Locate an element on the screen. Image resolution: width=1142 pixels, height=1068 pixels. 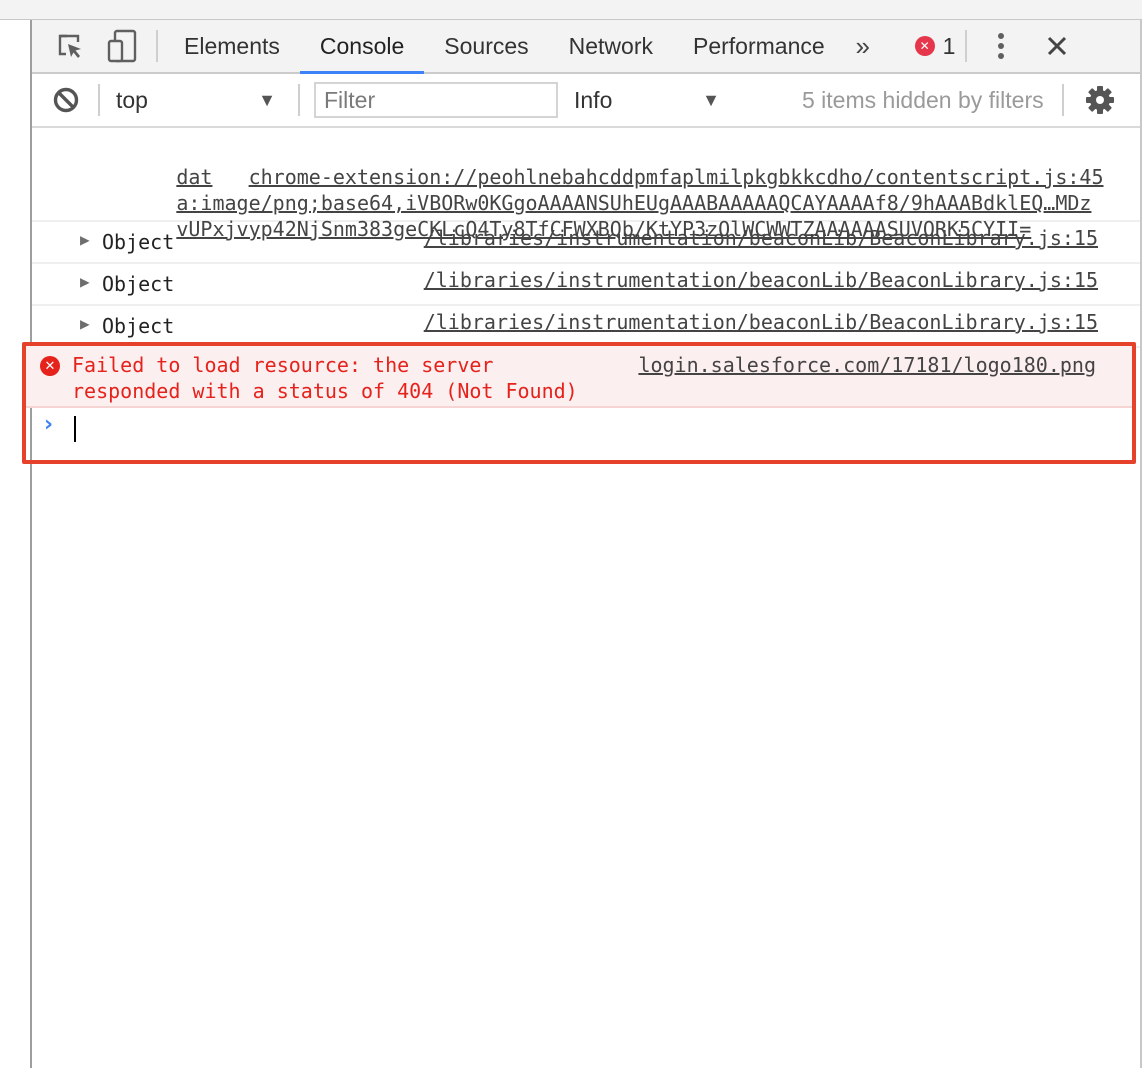
console-input is located at coordinates (605, 430).